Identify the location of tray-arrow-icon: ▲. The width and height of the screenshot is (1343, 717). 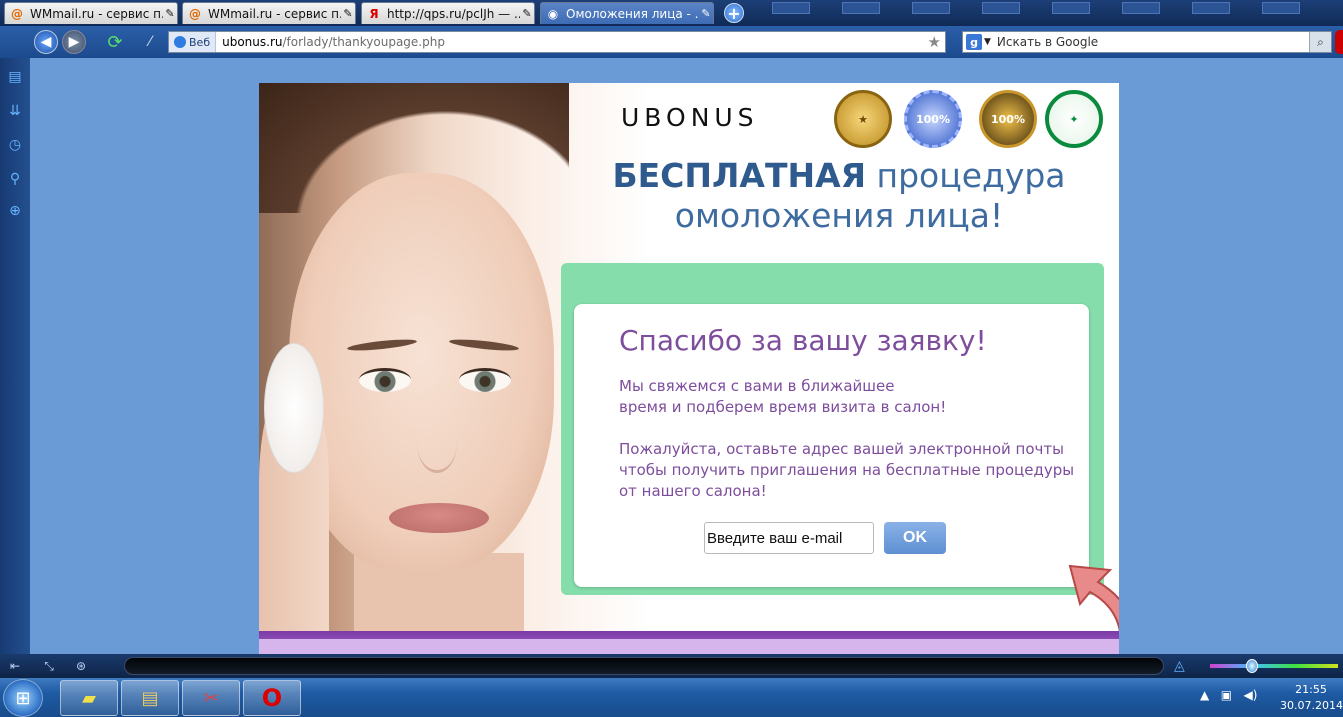
(1204, 695).